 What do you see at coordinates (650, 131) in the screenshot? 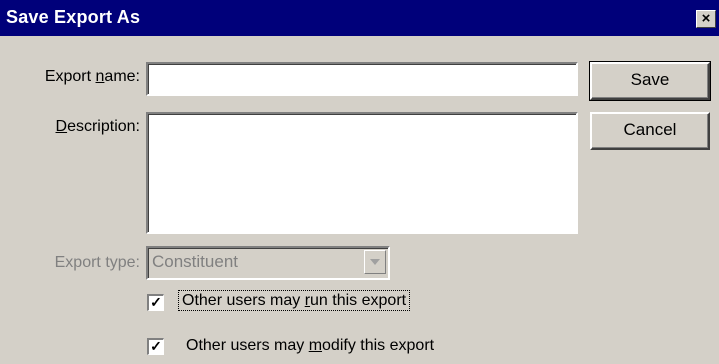
I see `cancel-button: Cancel` at bounding box center [650, 131].